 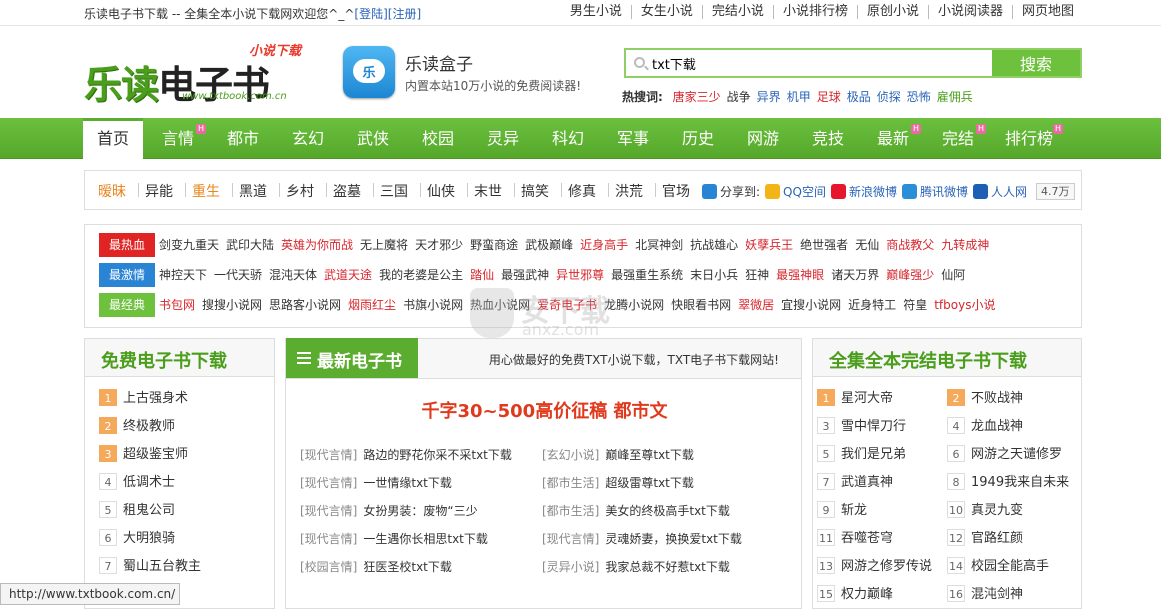 What do you see at coordinates (886, 566) in the screenshot?
I see `rank-title: 网游之修罗传说` at bounding box center [886, 566].